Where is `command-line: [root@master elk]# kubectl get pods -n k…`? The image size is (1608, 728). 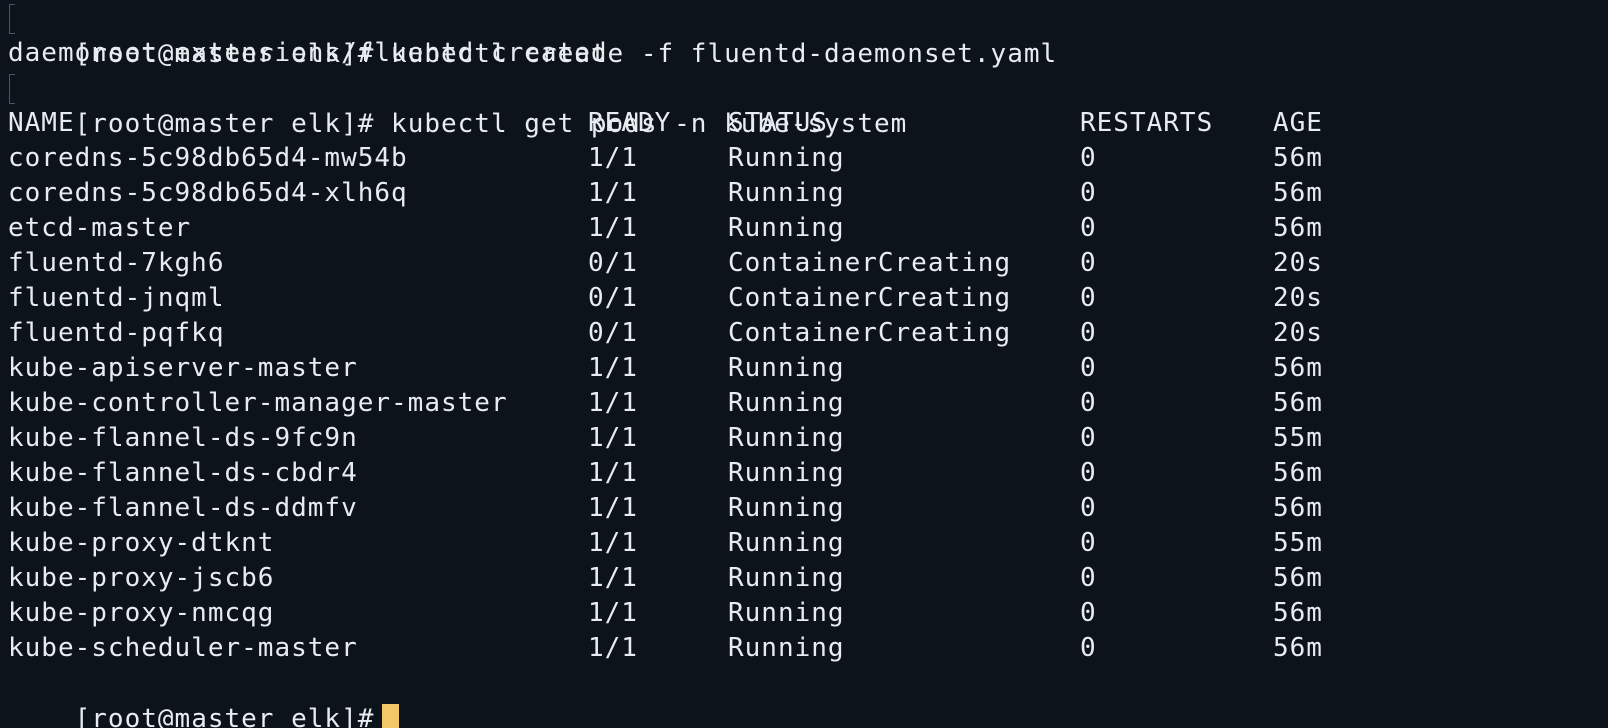 command-line: [root@master elk]# kubectl get pods -n k… is located at coordinates (457, 104).